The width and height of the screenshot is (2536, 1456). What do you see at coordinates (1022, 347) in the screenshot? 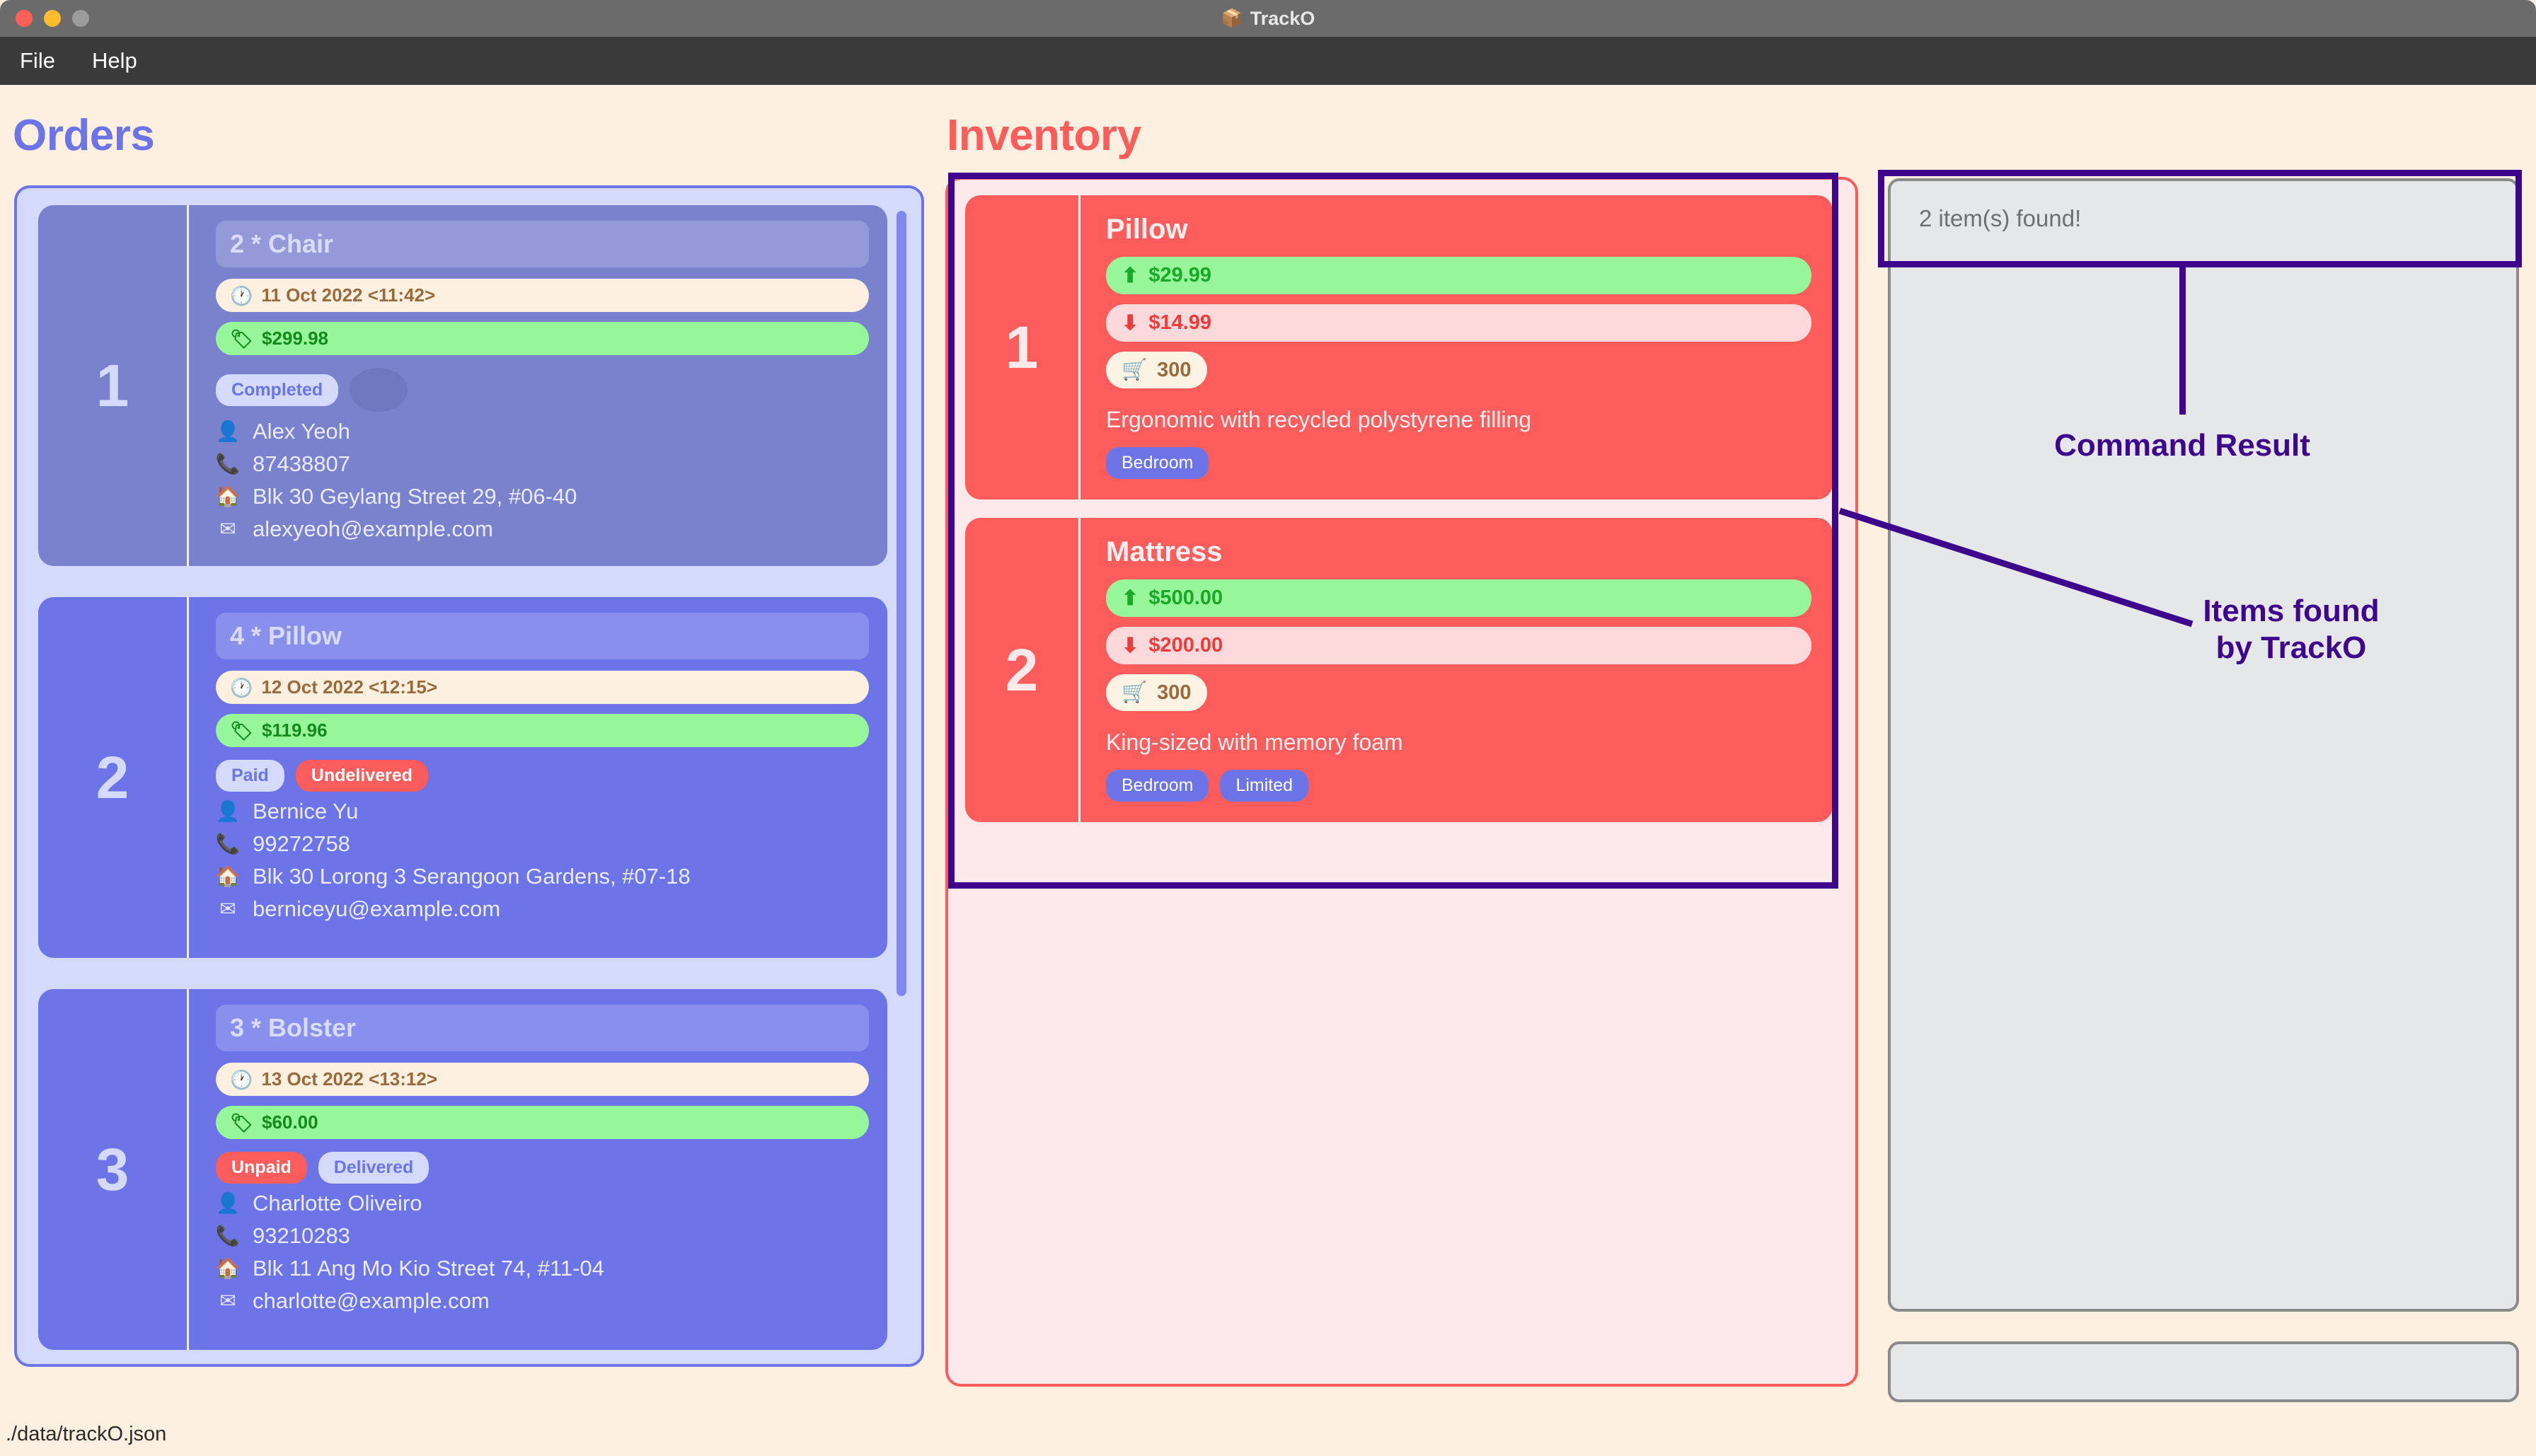
I see `inventory-index: 1` at bounding box center [1022, 347].